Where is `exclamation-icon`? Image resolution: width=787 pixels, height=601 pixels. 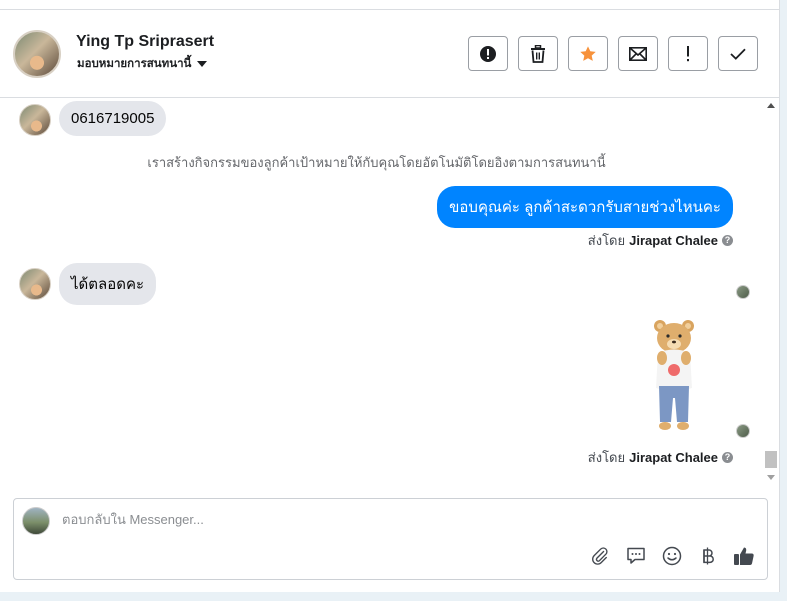 exclamation-icon is located at coordinates (688, 53).